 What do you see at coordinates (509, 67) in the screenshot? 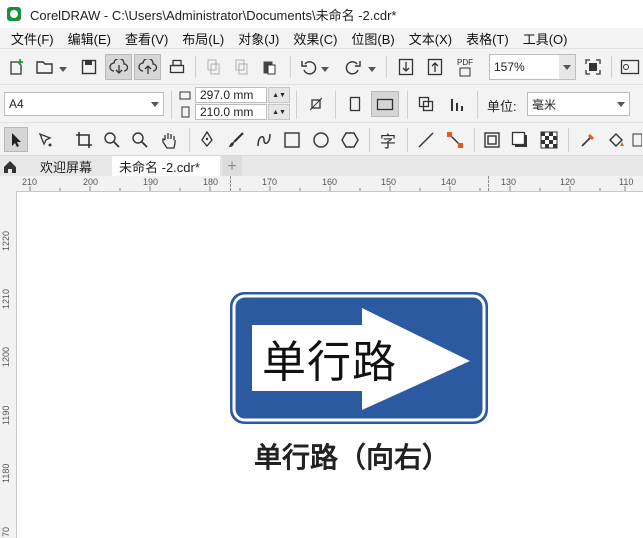
I see `zoom-level-value: 157%` at bounding box center [509, 67].